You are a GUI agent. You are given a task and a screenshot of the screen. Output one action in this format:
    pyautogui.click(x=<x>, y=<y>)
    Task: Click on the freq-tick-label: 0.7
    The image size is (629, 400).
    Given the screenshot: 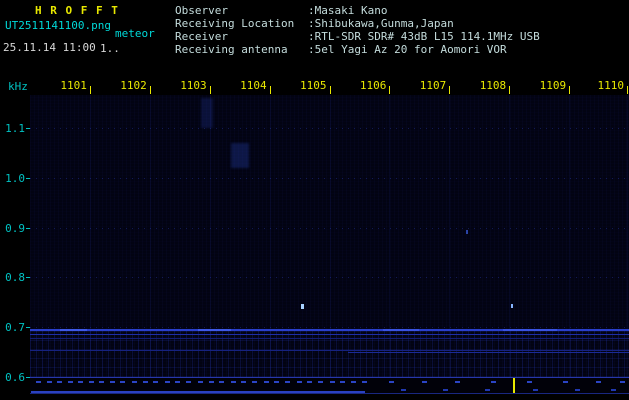 What is the action you would take?
    pyautogui.click(x=15, y=327)
    